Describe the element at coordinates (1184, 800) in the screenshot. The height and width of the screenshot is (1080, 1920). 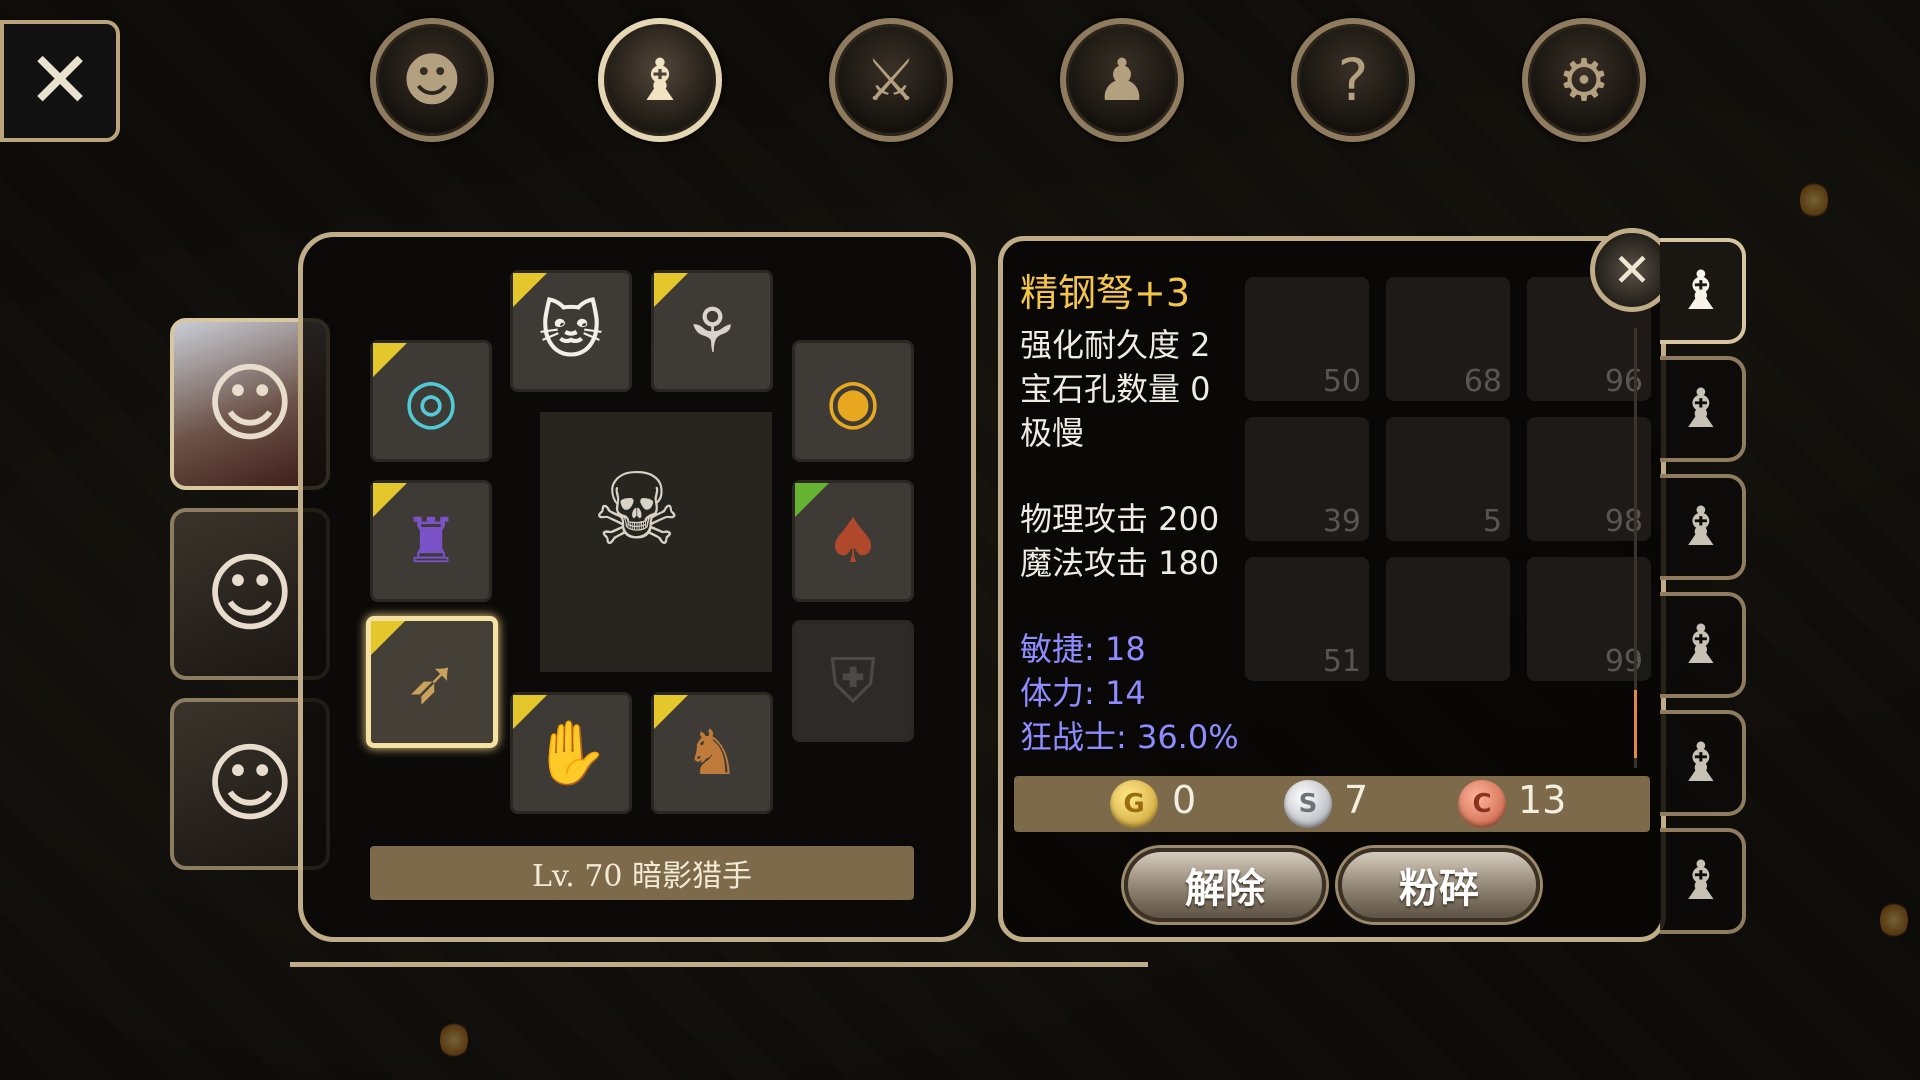
I see `gold-amount: 0` at that location.